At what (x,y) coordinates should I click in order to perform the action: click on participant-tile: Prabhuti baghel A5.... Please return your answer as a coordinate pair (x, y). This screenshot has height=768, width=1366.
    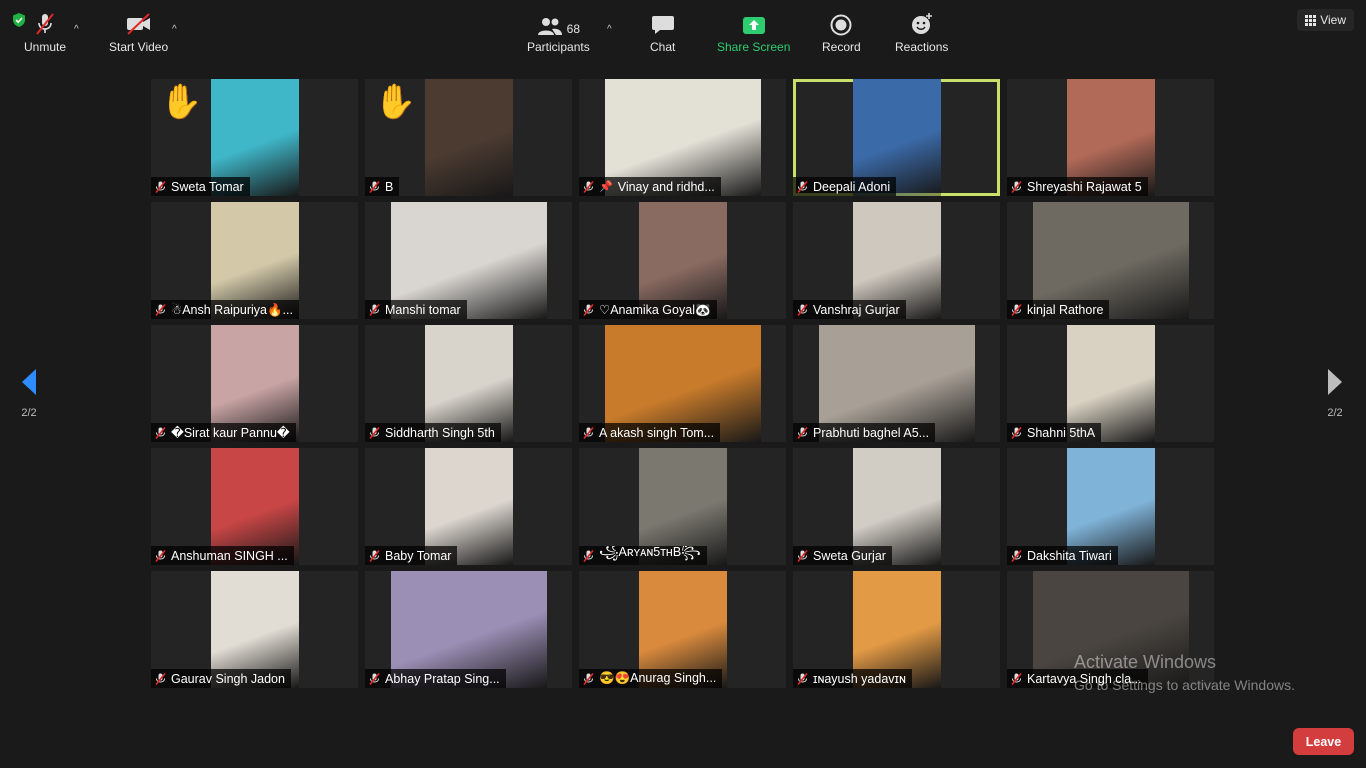
    Looking at the image, I should click on (896, 383).